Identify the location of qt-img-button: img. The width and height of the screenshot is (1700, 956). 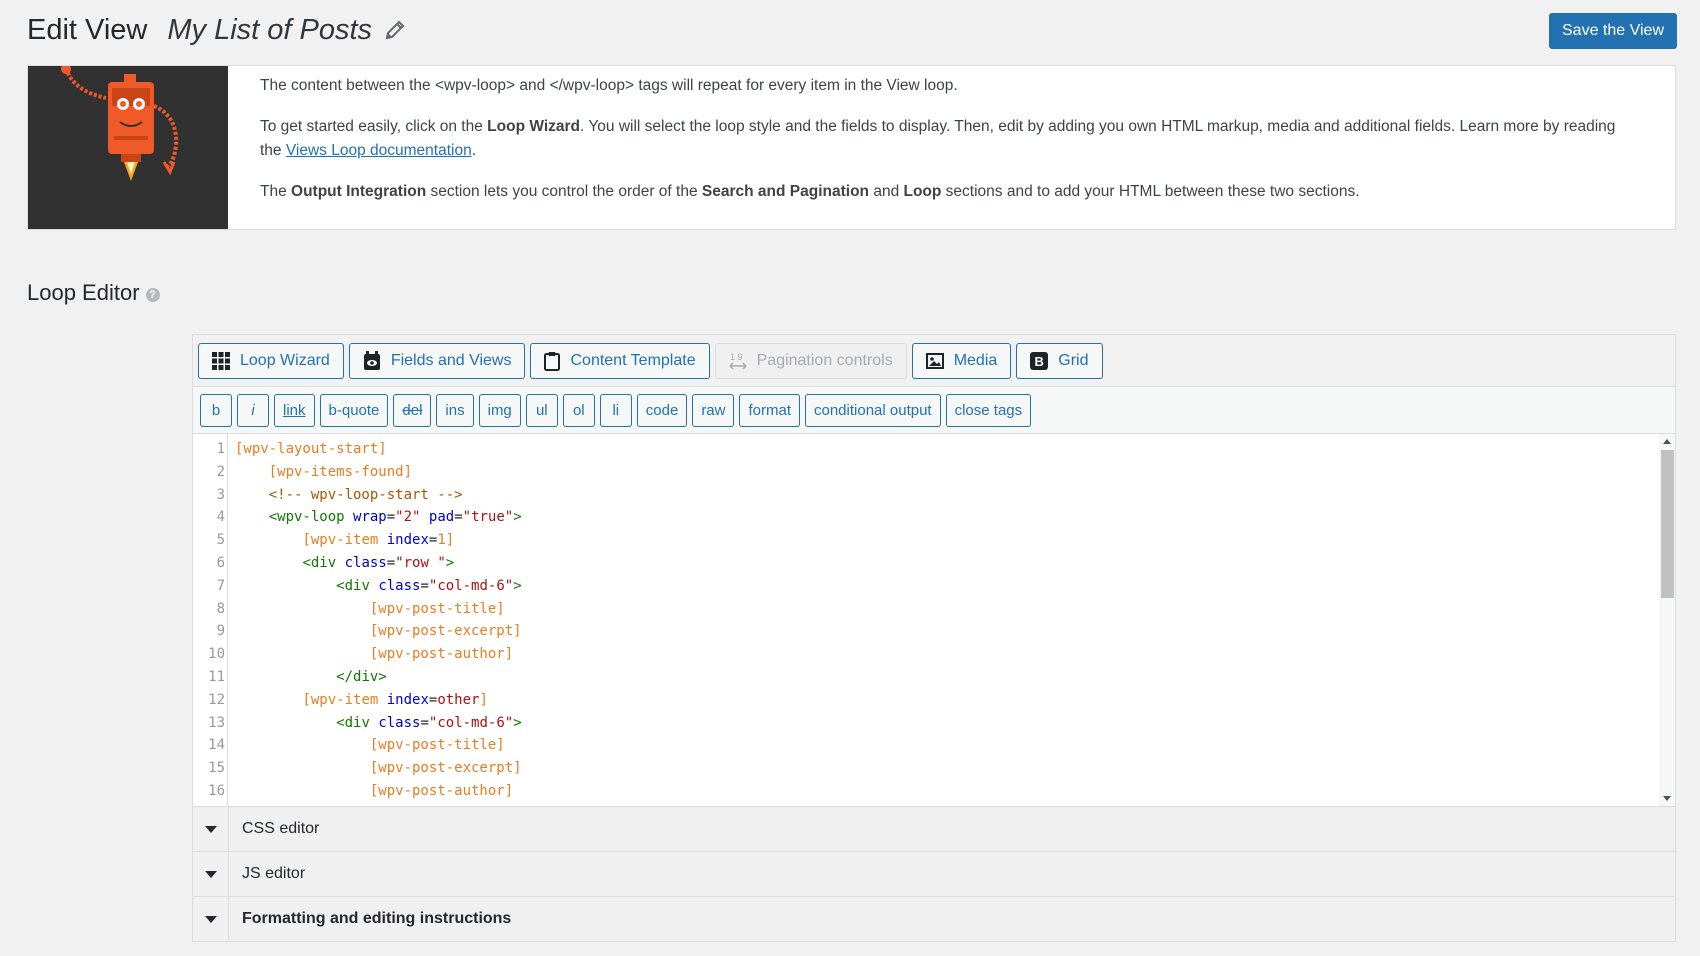
(499, 410).